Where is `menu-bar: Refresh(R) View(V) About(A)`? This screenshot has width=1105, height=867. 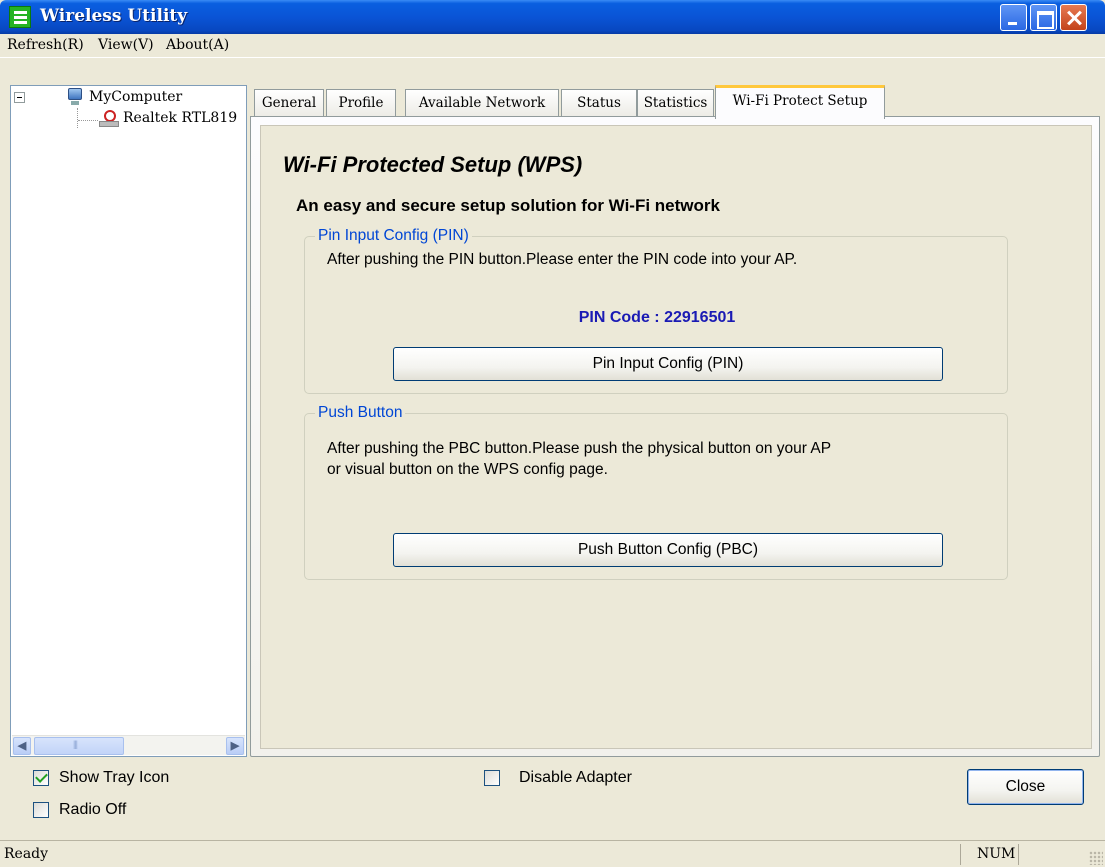 menu-bar: Refresh(R) View(V) About(A) is located at coordinates (552, 46).